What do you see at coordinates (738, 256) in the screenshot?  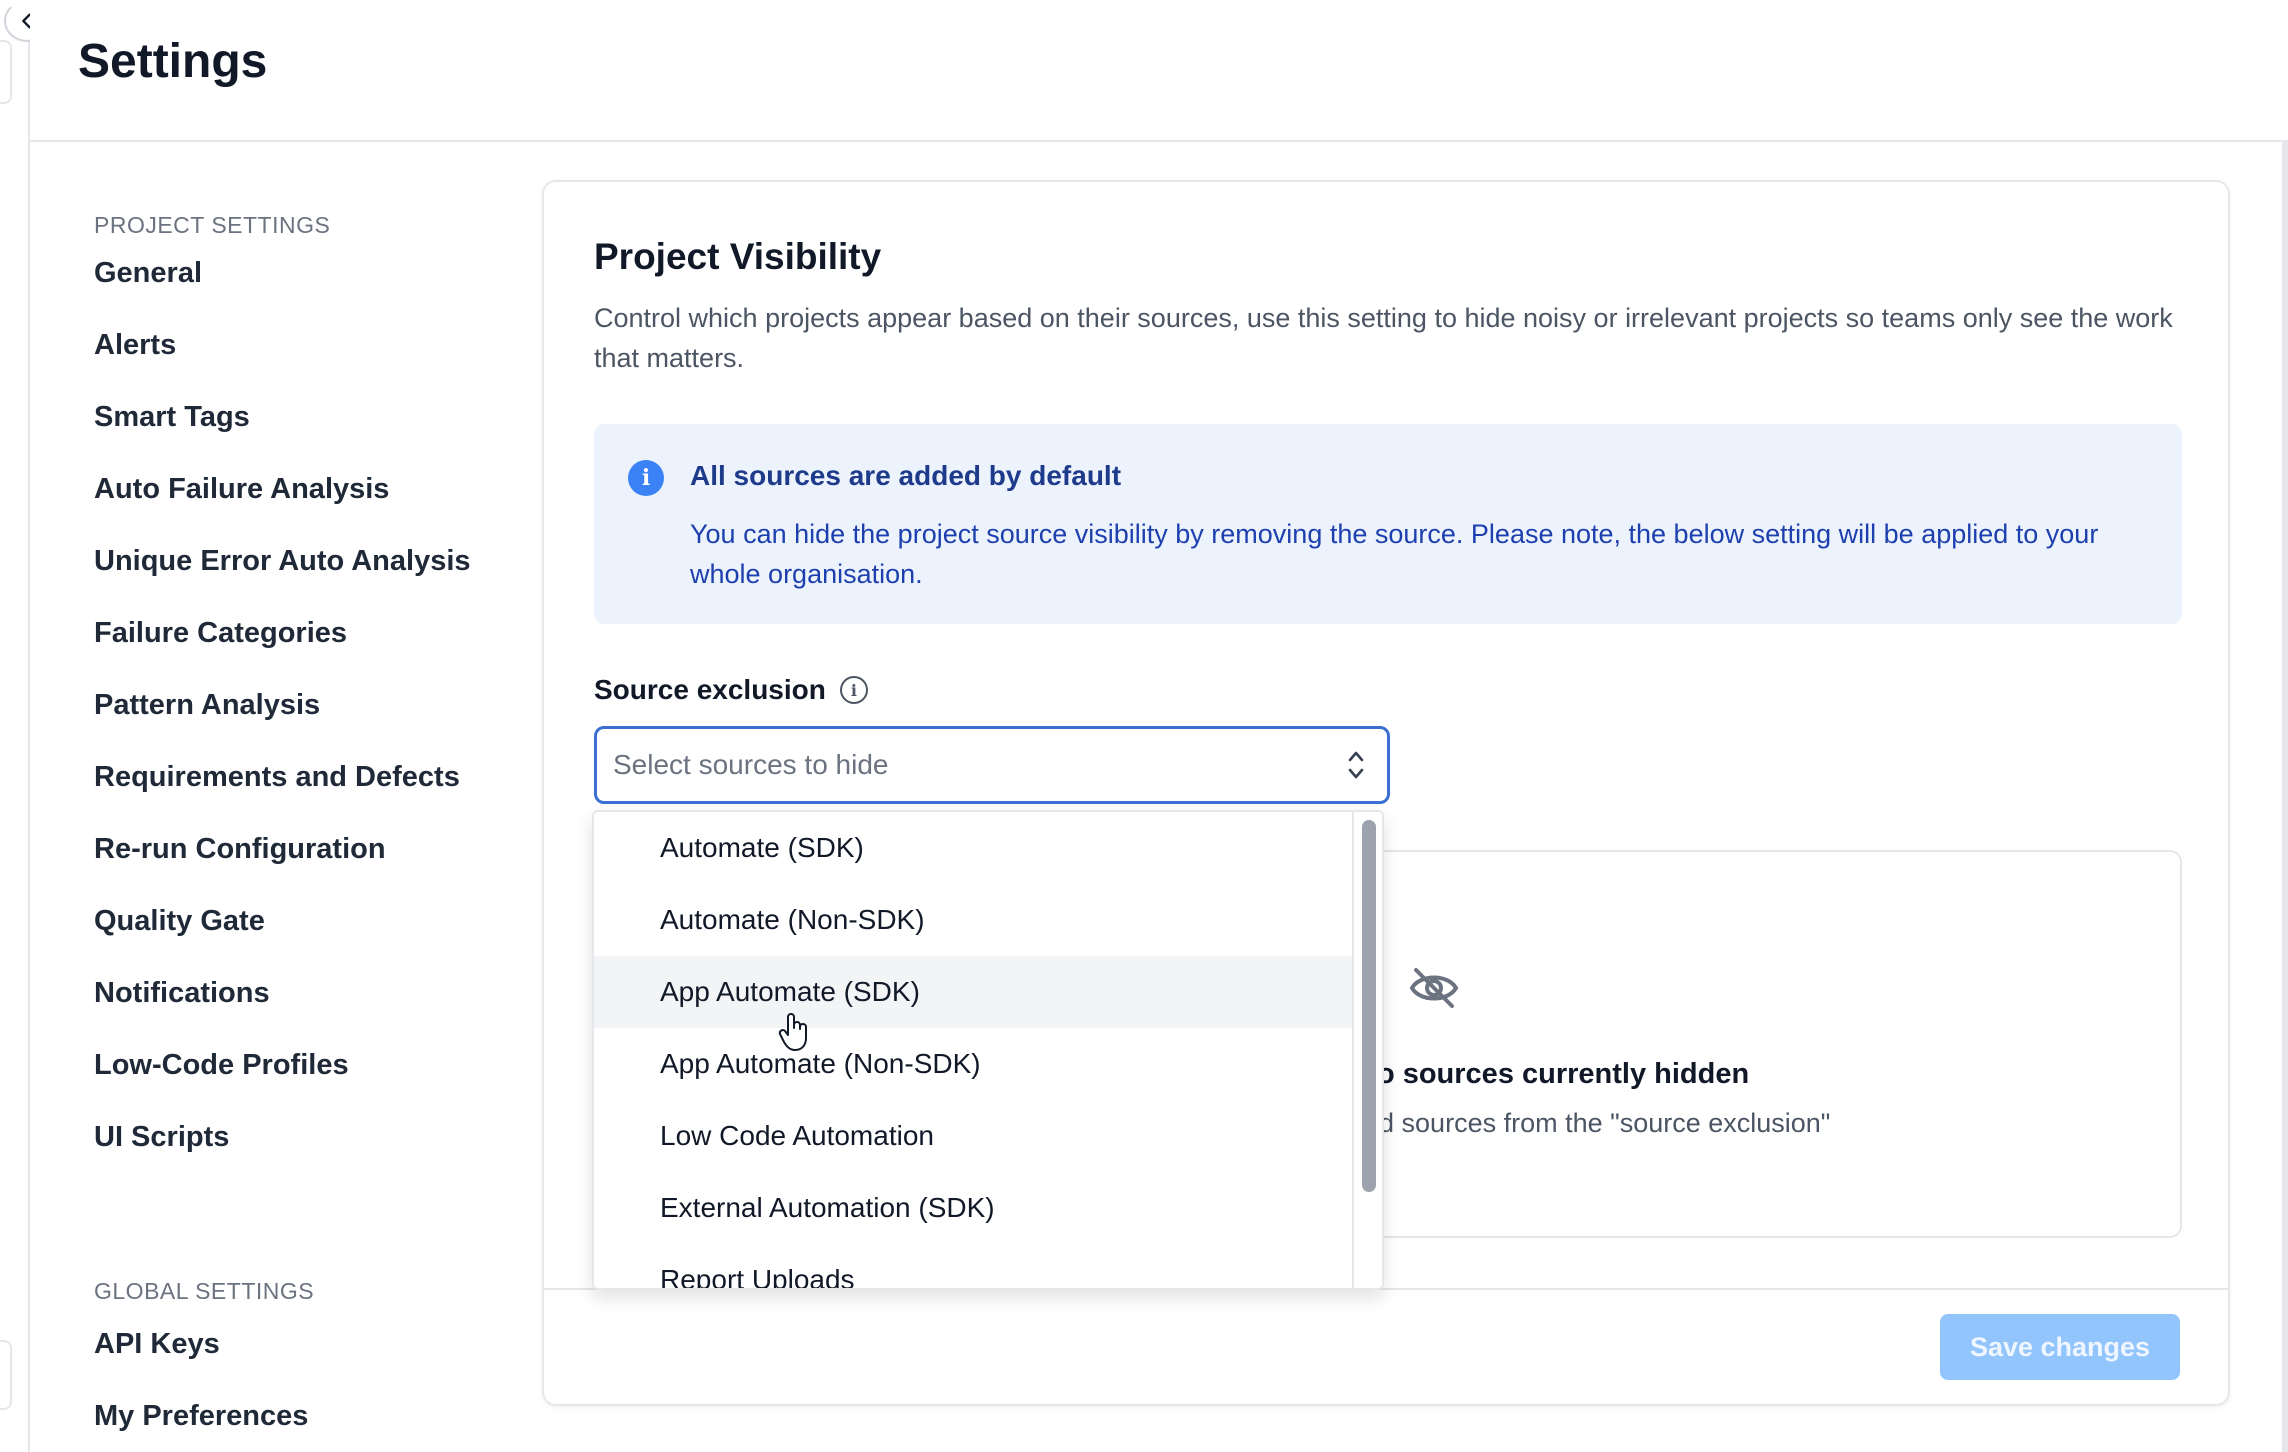 I see `card-title: Project Visibility` at bounding box center [738, 256].